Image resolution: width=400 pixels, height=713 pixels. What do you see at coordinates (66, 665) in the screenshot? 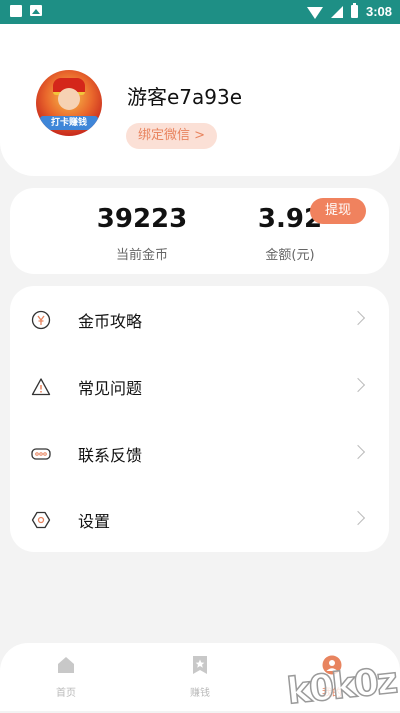
I see `home-icon` at bounding box center [66, 665].